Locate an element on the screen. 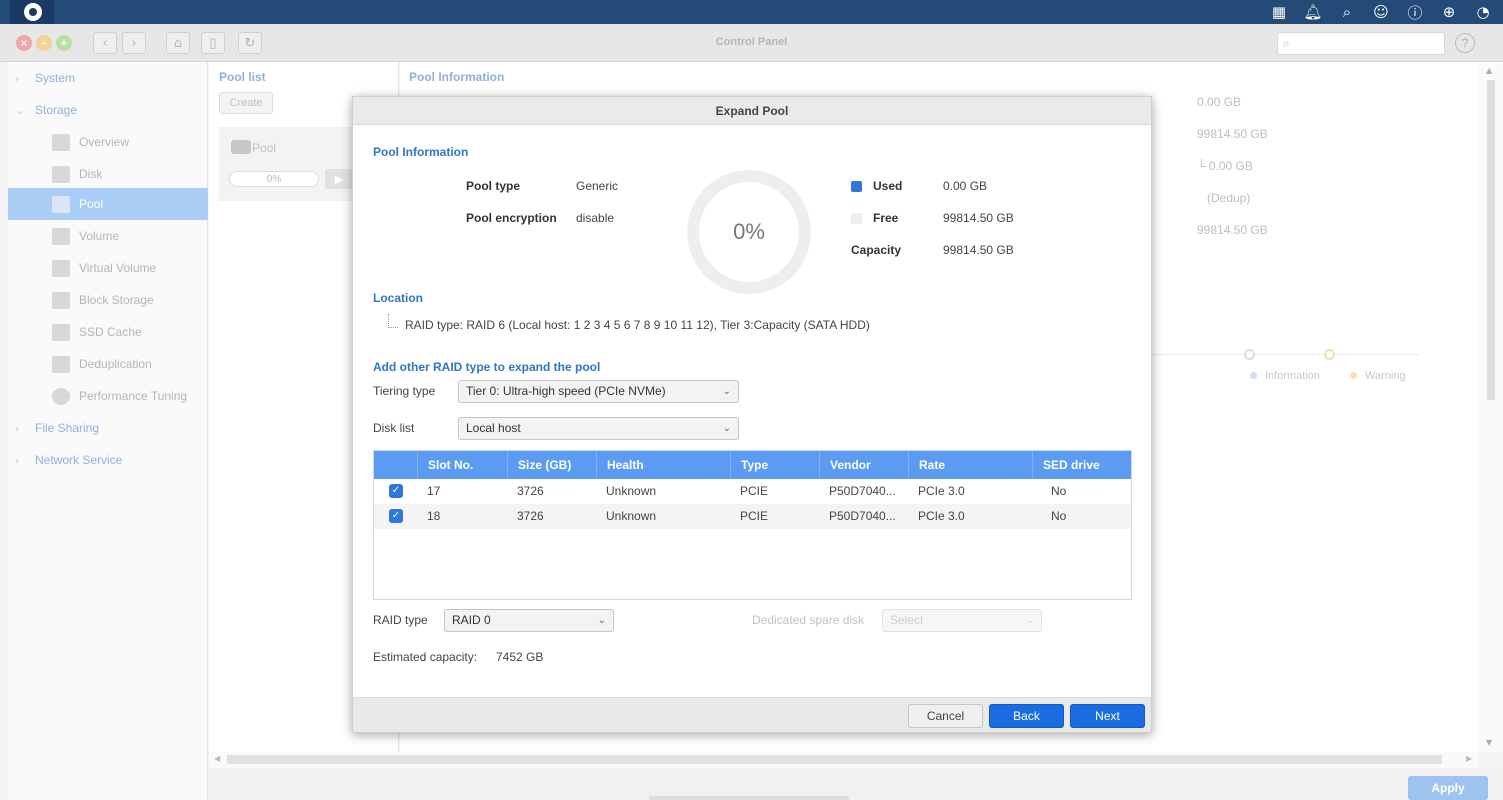 The image size is (1503, 800). qnap-logo is located at coordinates (32, 12).